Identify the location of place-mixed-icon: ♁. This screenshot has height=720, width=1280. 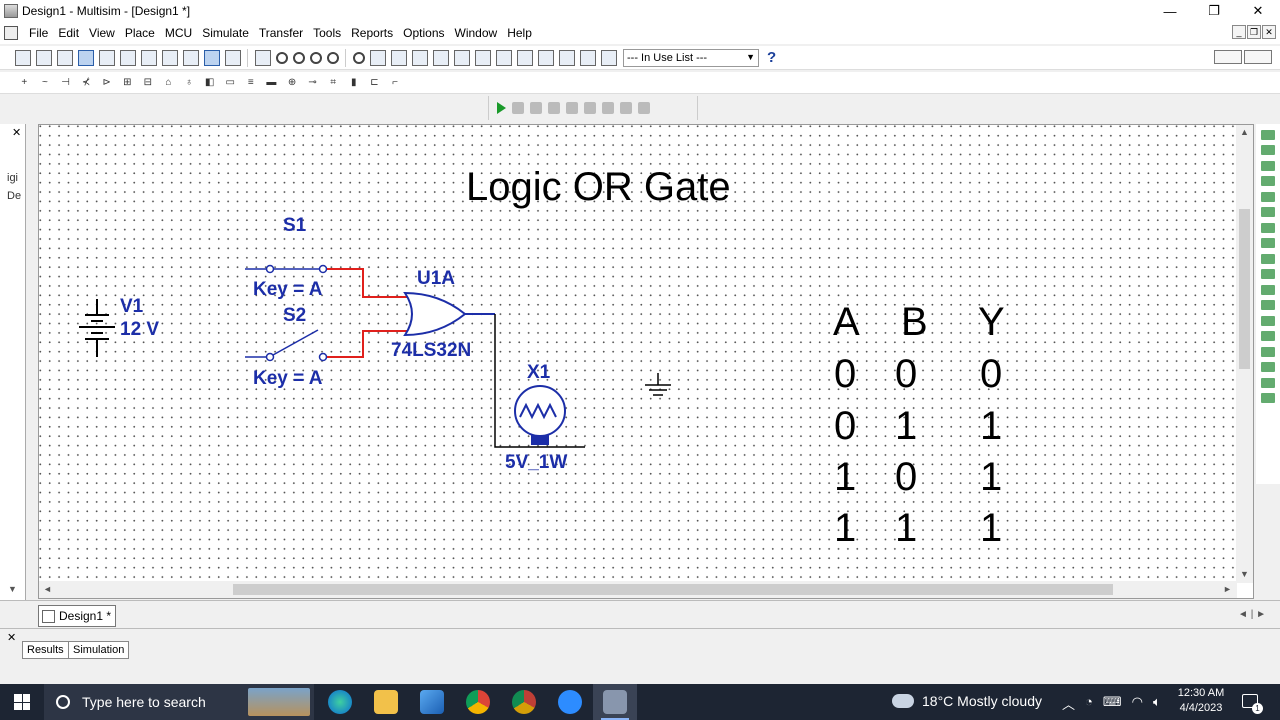
(189, 83).